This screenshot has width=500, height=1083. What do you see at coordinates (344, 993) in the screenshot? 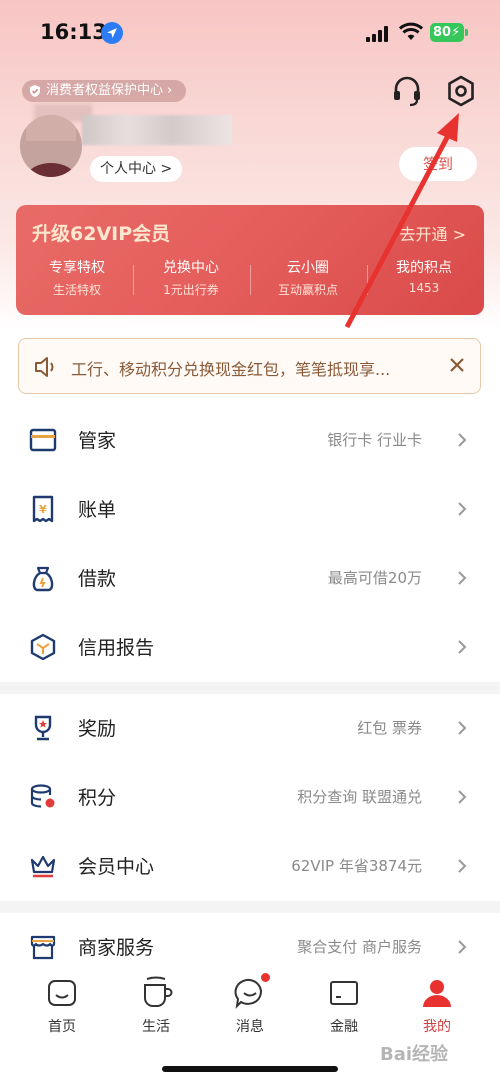
I see `finance-card-icon` at bounding box center [344, 993].